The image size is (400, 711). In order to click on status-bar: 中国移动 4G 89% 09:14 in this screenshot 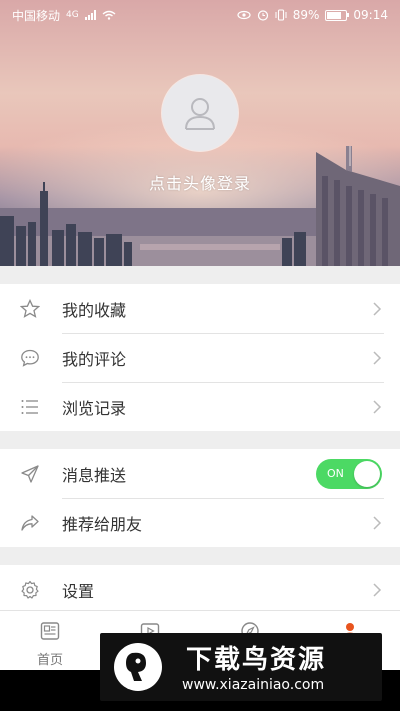, I will do `click(200, 15)`.